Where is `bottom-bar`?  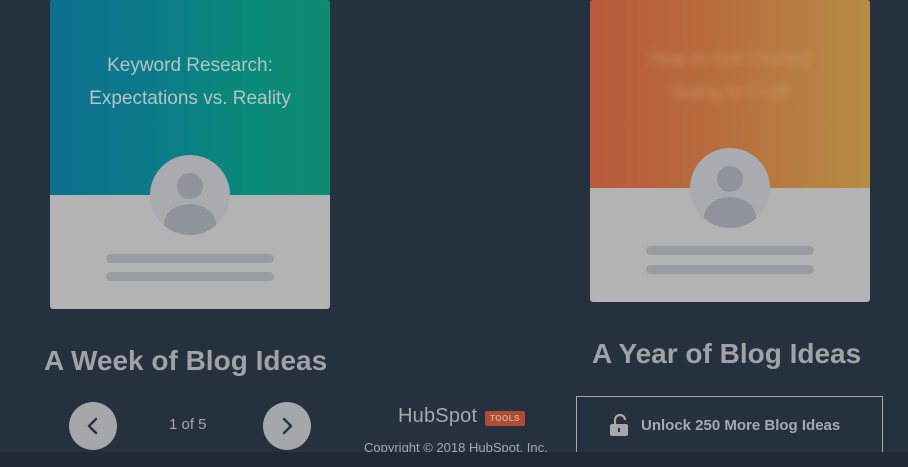
bottom-bar is located at coordinates (454, 459).